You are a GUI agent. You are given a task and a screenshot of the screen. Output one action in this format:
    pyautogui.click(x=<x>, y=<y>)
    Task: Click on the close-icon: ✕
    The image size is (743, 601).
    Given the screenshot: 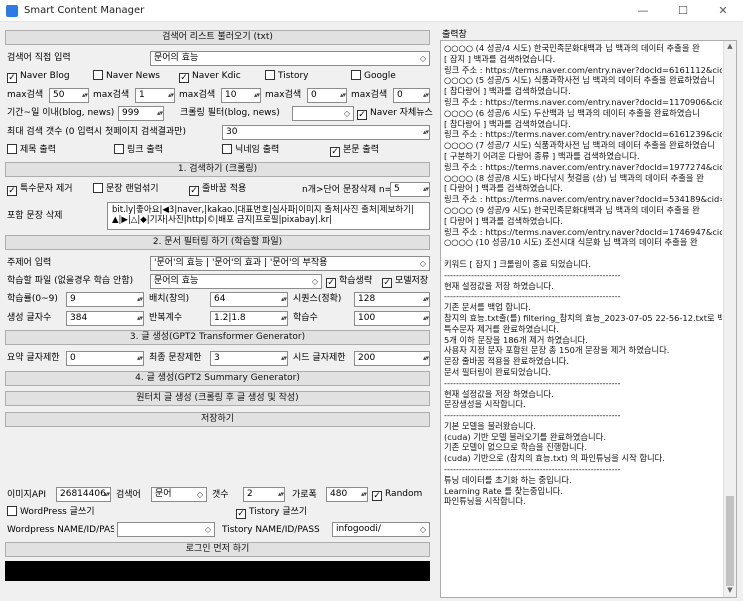 What is the action you would take?
    pyautogui.click(x=723, y=11)
    